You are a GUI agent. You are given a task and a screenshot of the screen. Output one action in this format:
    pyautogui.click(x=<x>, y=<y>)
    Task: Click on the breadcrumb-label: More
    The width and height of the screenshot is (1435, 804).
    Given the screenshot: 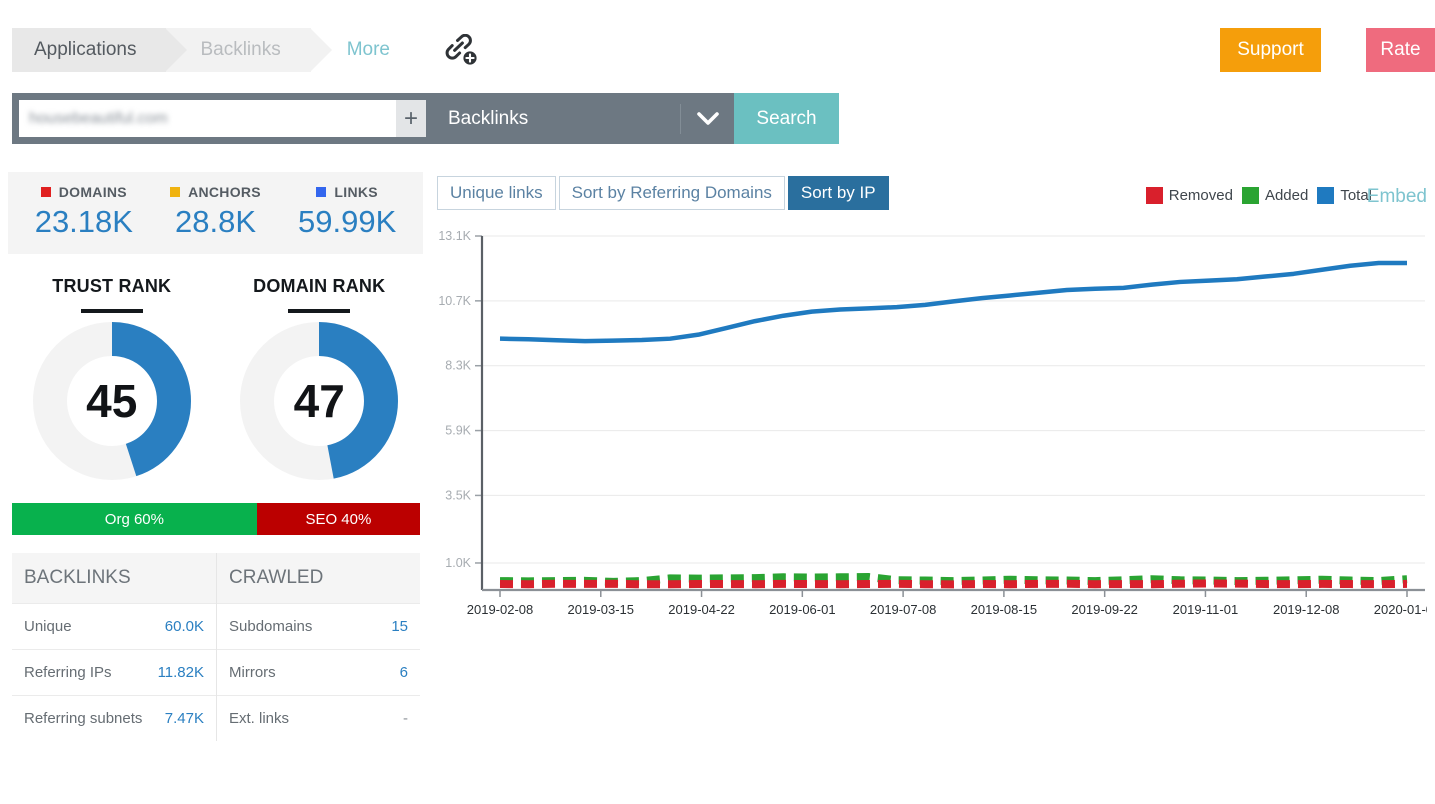 What is the action you would take?
    pyautogui.click(x=368, y=49)
    